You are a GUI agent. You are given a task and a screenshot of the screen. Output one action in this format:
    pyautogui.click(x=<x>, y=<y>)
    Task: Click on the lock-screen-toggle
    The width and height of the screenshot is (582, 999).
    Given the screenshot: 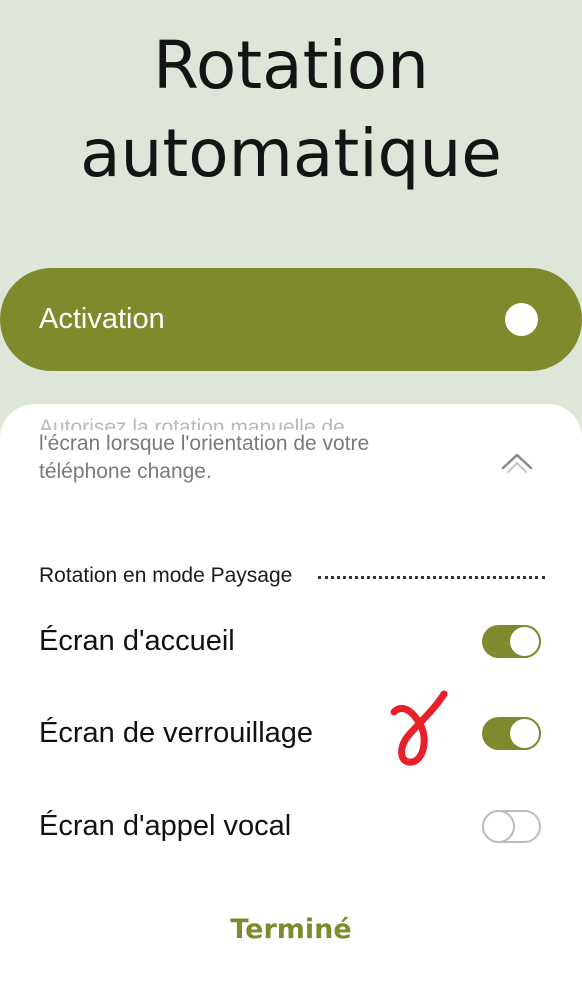 What is the action you would take?
    pyautogui.click(x=511, y=733)
    